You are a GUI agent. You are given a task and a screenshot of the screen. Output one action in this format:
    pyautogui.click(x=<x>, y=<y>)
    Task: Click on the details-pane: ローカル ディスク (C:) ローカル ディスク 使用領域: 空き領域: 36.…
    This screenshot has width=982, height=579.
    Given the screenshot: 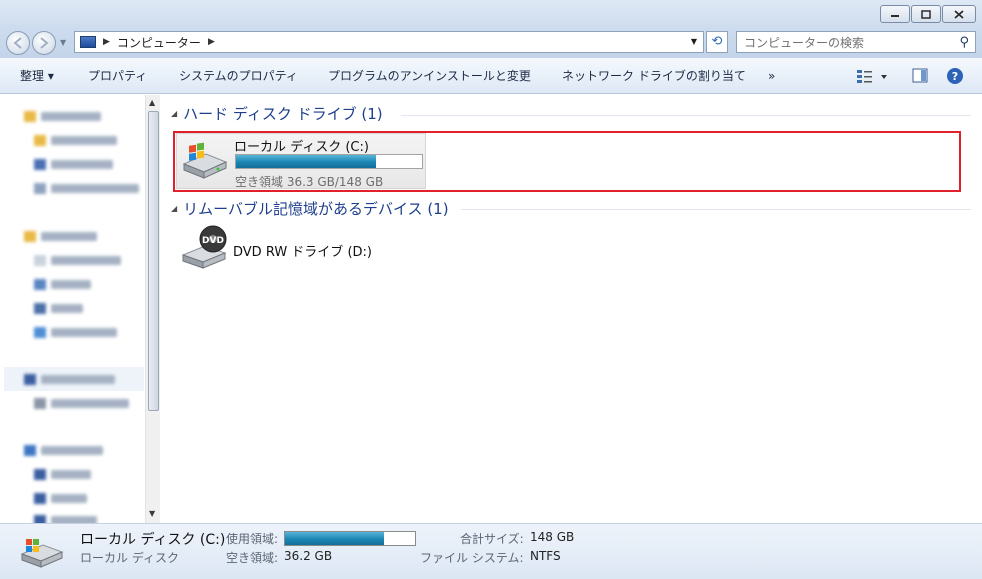 What is the action you would take?
    pyautogui.click(x=491, y=551)
    